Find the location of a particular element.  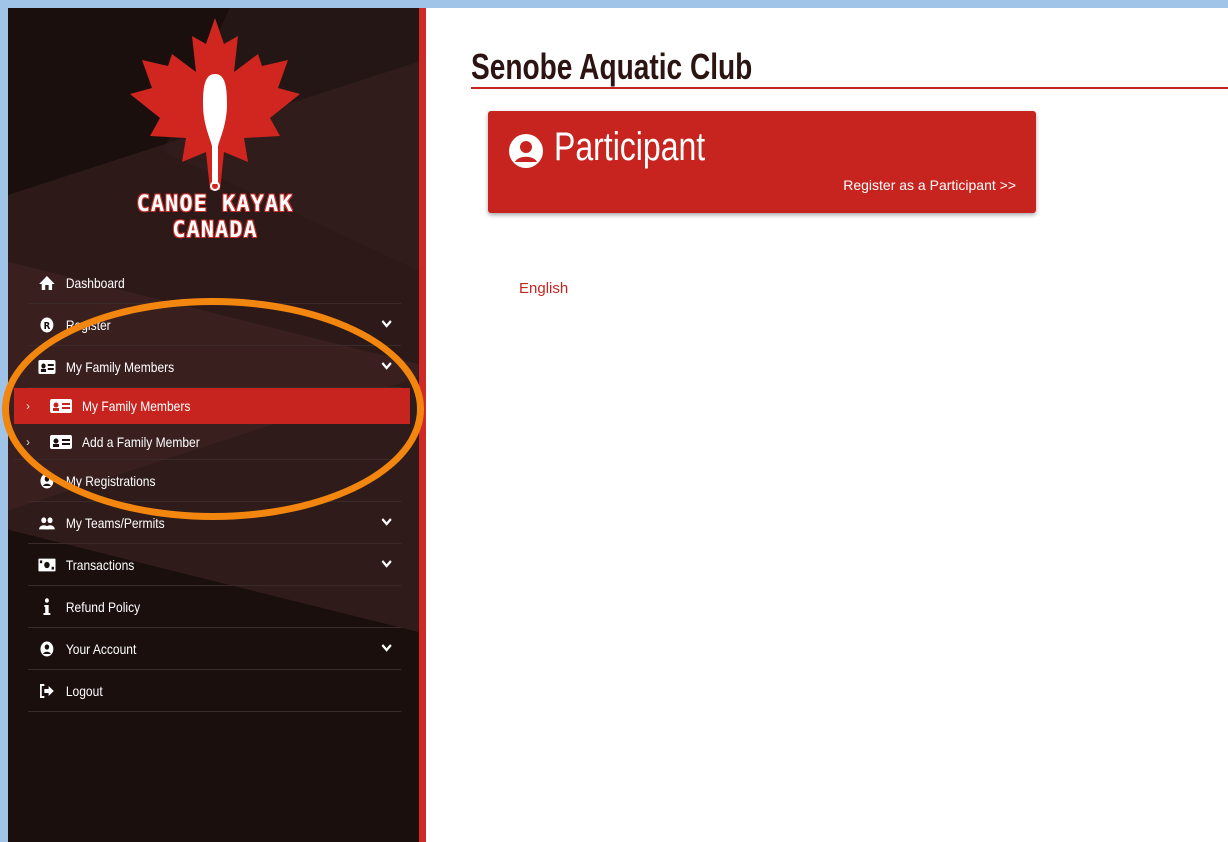

logo-text: CANOE KAYAK CANADA is located at coordinates (215, 218).